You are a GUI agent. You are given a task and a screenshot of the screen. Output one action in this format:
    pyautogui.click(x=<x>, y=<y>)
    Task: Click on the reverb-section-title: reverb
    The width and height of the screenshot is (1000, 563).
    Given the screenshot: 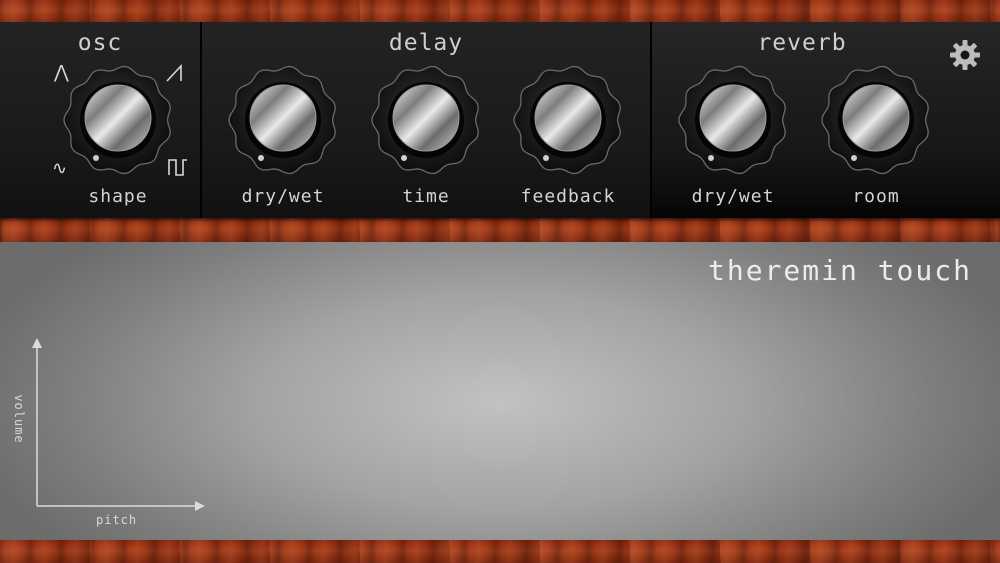 What is the action you would take?
    pyautogui.click(x=802, y=43)
    